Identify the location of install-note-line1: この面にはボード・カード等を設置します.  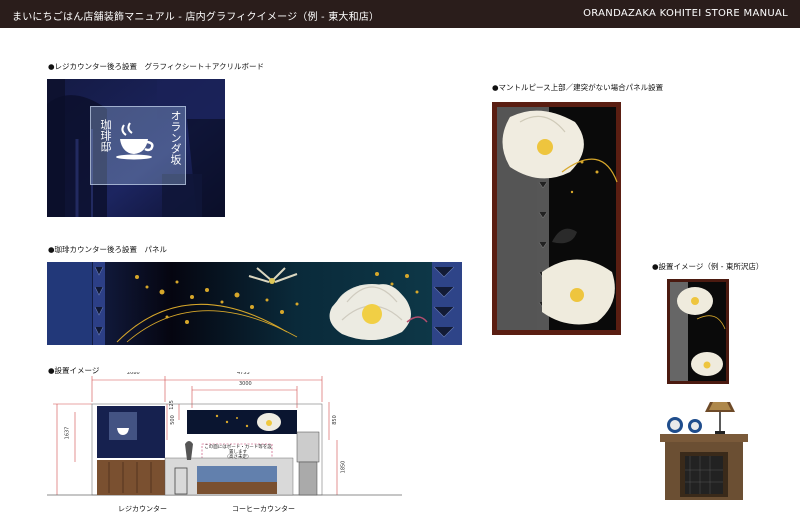
(238, 450).